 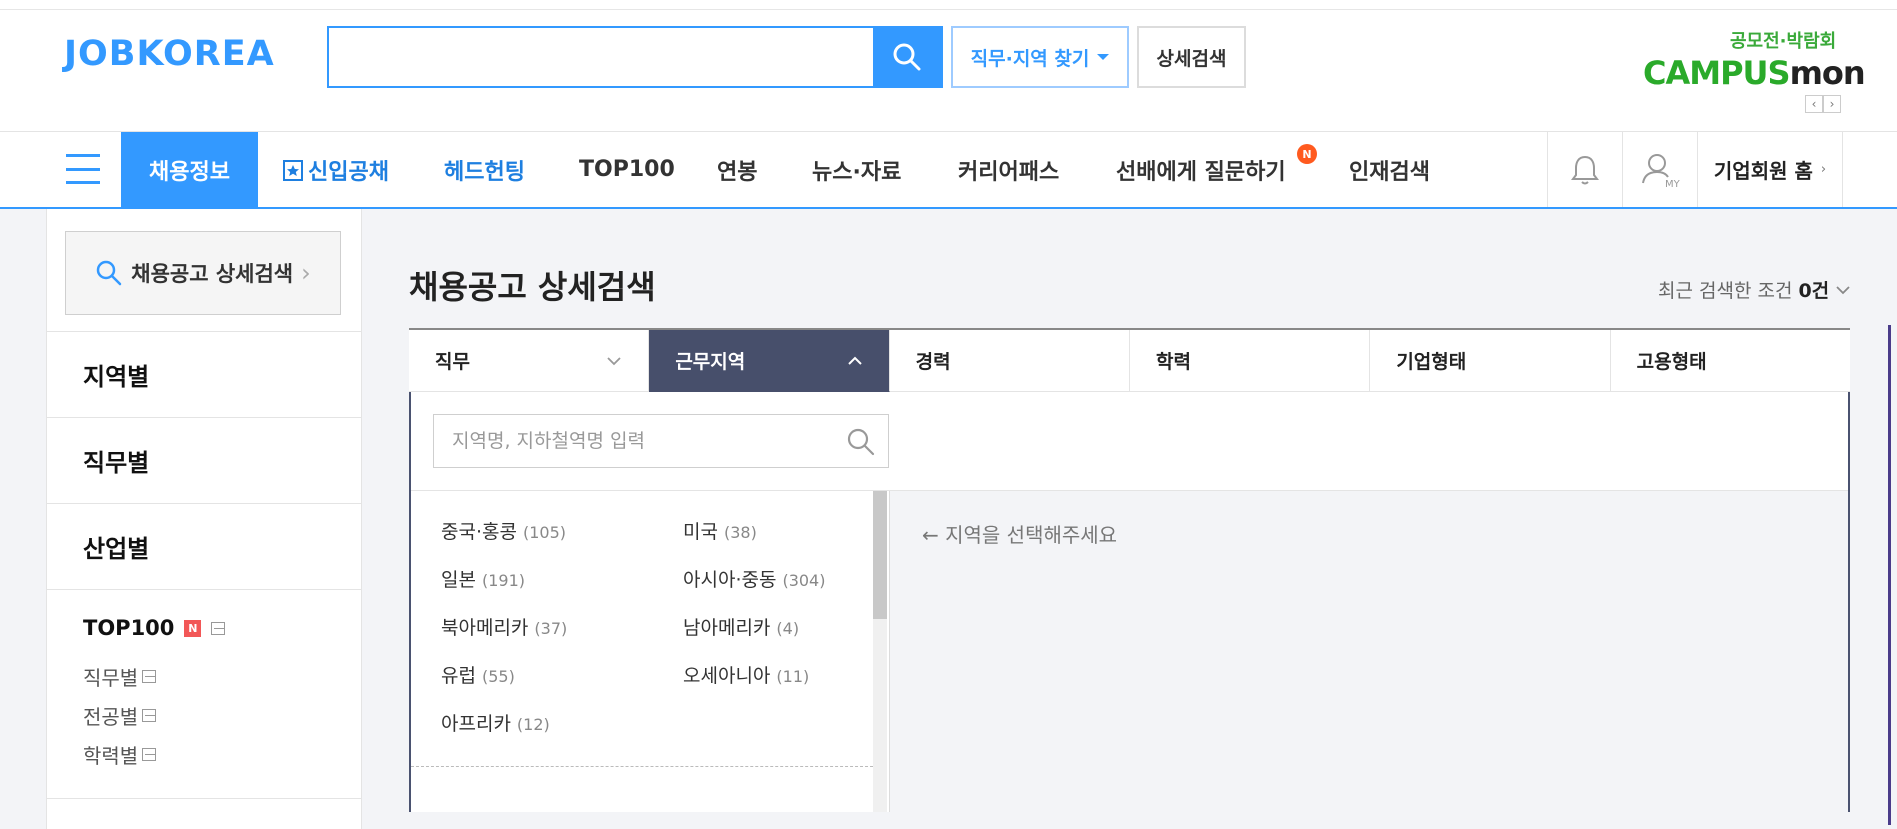 What do you see at coordinates (856, 169) in the screenshot?
I see `nav-item-news: 뉴스·자료` at bounding box center [856, 169].